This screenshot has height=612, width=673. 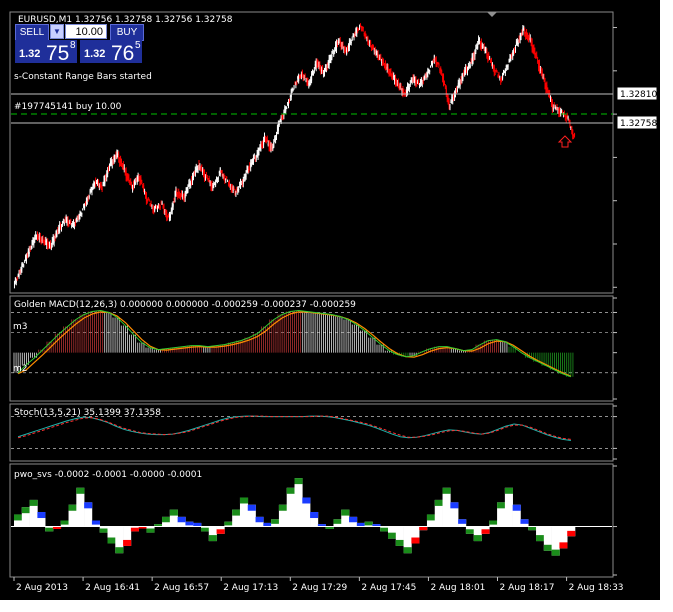 What do you see at coordinates (111, 52) in the screenshot?
I see `ask-price-button: 1.32 76 5` at bounding box center [111, 52].